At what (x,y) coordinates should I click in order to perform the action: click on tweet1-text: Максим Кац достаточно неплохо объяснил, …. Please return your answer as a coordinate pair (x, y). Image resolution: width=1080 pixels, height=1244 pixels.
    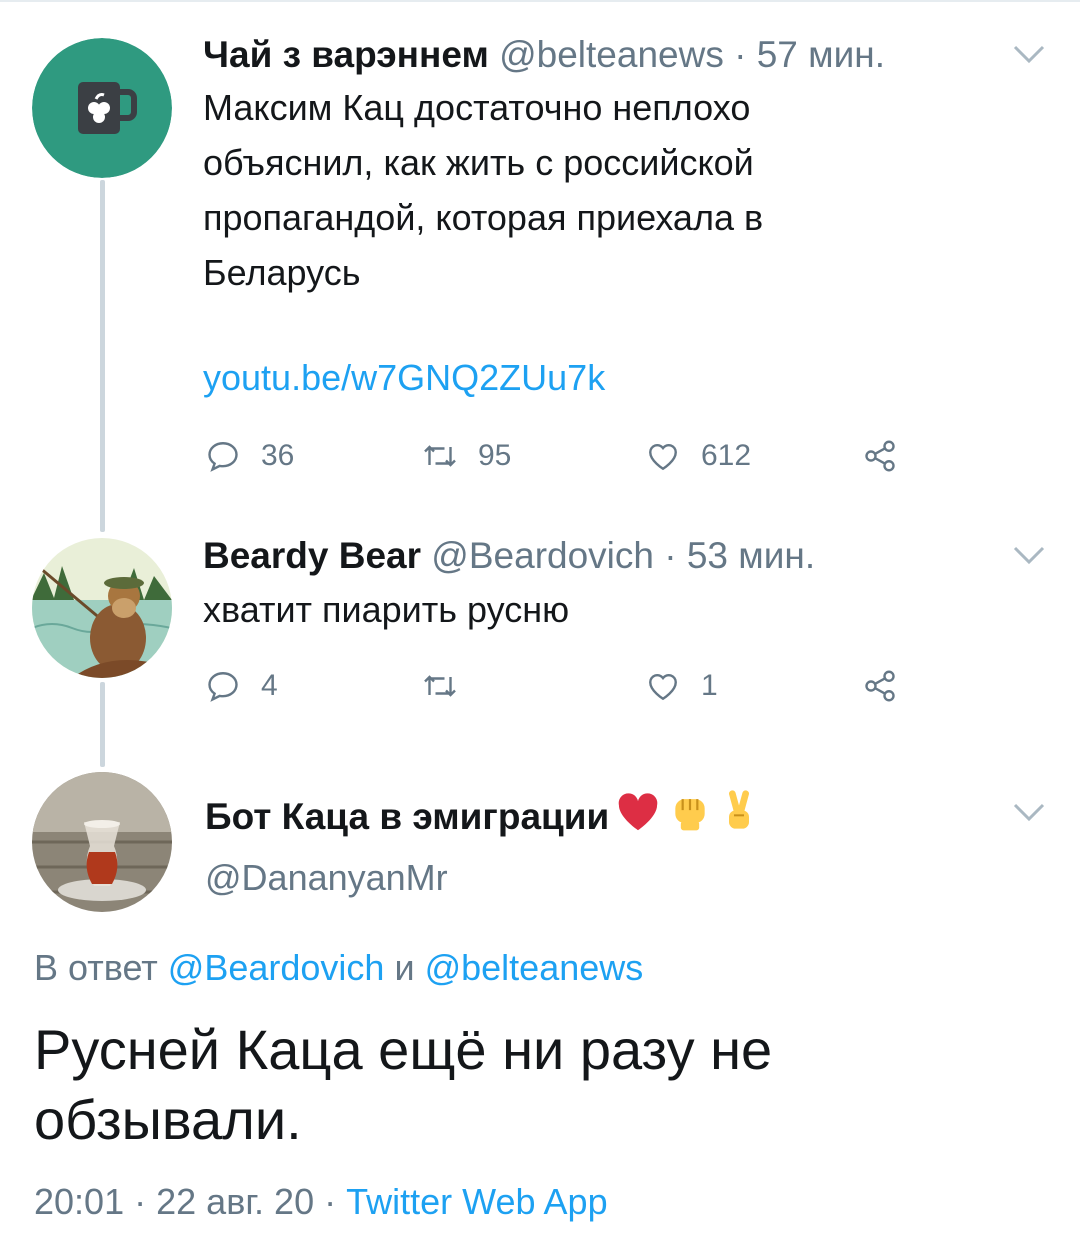
    Looking at the image, I should click on (613, 190).